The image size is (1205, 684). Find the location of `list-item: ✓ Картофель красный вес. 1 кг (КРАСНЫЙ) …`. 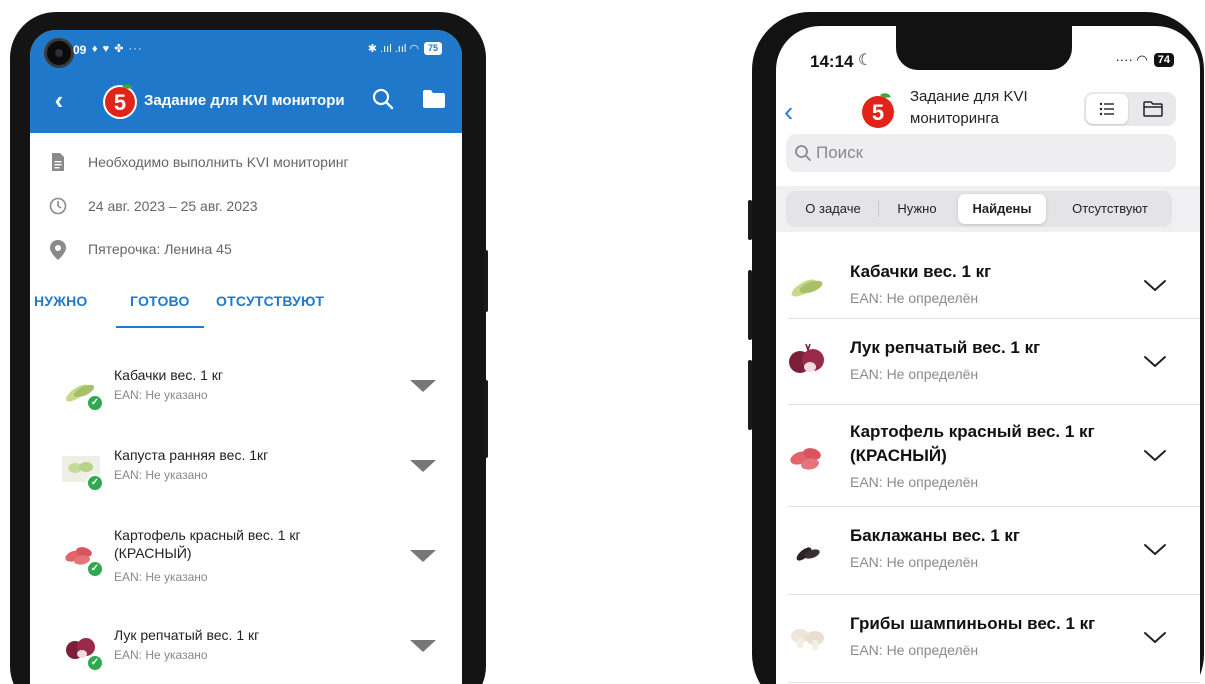

list-item: ✓ Картофель красный вес. 1 кг (КРАСНЫЙ) … is located at coordinates (246, 561).